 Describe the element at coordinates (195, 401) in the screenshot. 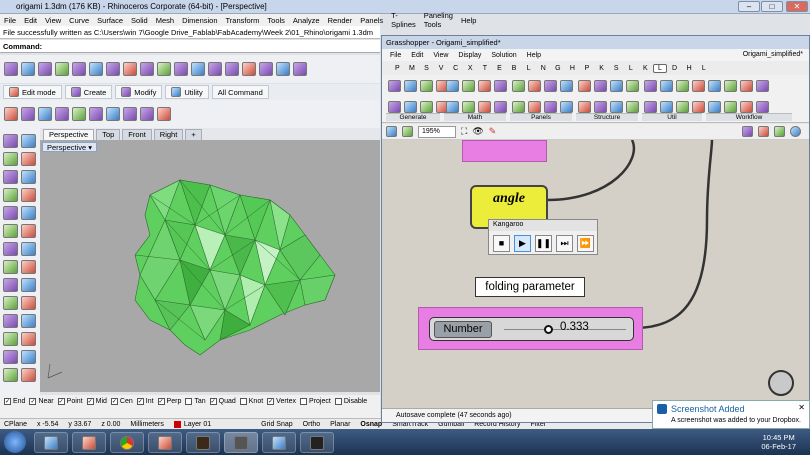

I see `osnap-option: Tan` at that location.